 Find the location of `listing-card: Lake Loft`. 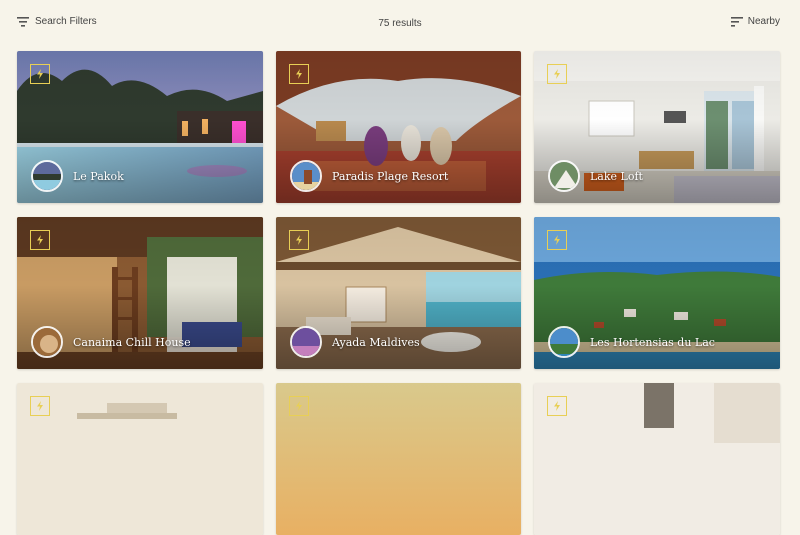

listing-card: Lake Loft is located at coordinates (657, 127).